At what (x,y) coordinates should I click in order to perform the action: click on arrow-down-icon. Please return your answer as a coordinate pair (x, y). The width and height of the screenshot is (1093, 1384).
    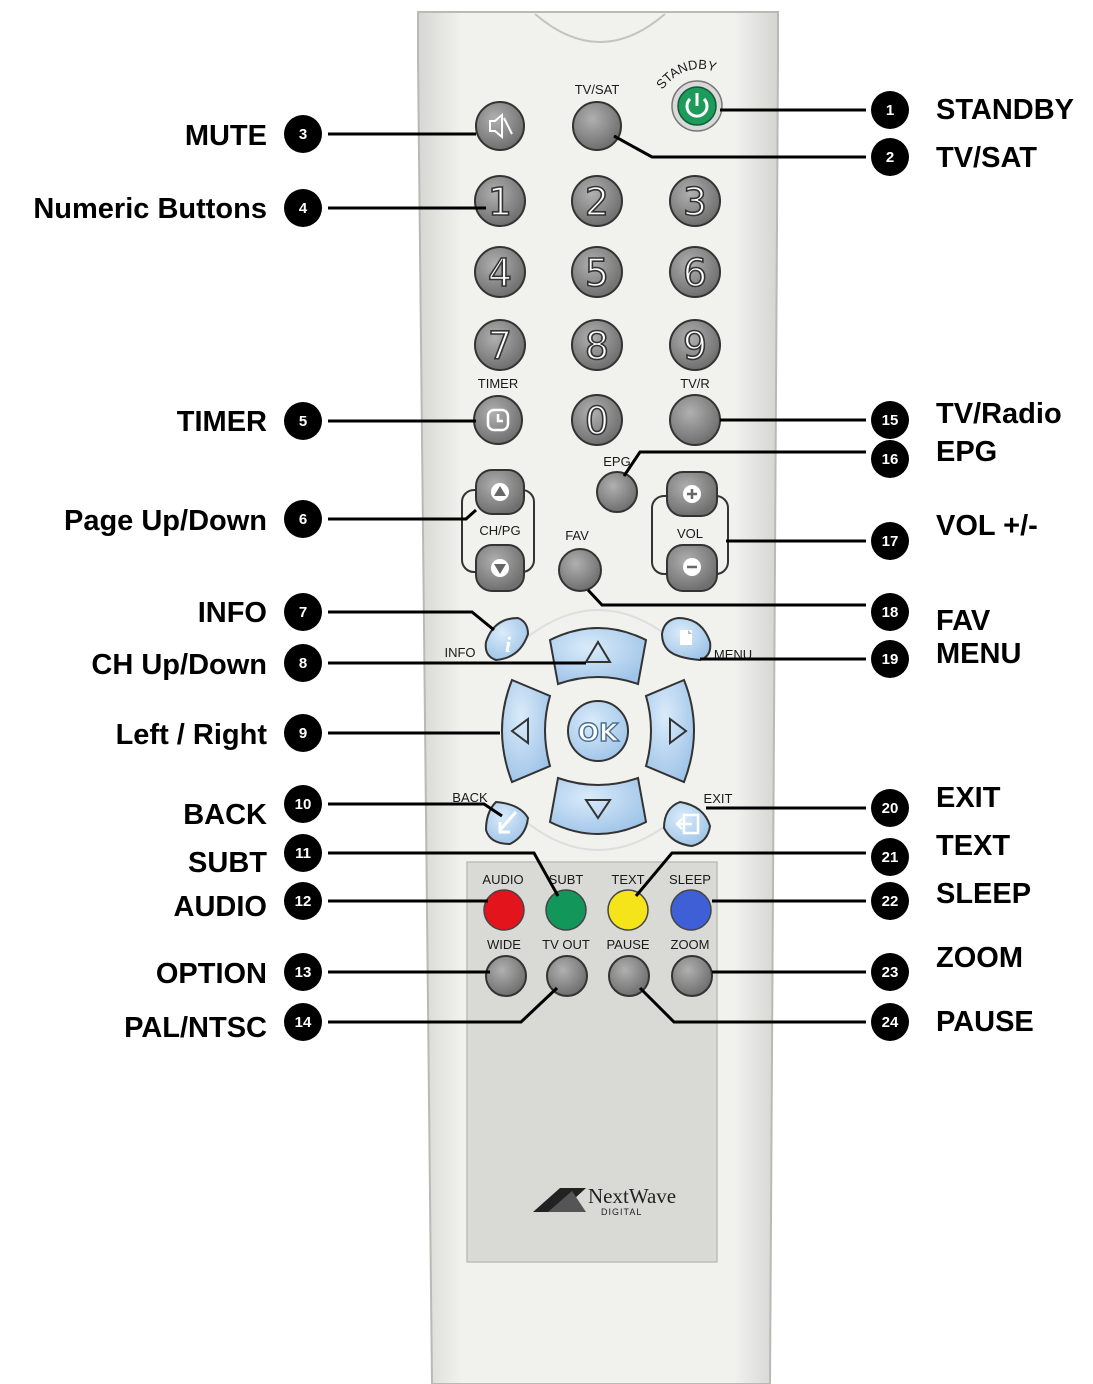
    Looking at the image, I should click on (500, 568).